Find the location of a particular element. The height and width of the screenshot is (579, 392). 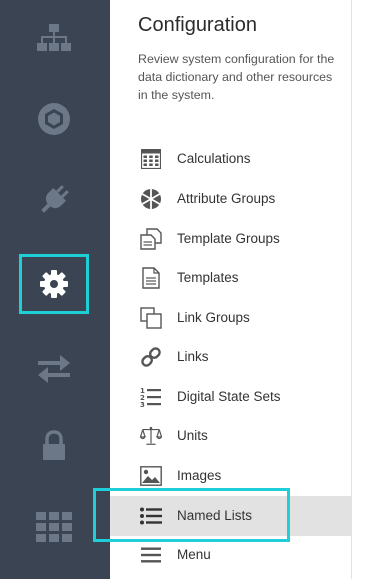

hamburger-menu-icon is located at coordinates (151, 555).